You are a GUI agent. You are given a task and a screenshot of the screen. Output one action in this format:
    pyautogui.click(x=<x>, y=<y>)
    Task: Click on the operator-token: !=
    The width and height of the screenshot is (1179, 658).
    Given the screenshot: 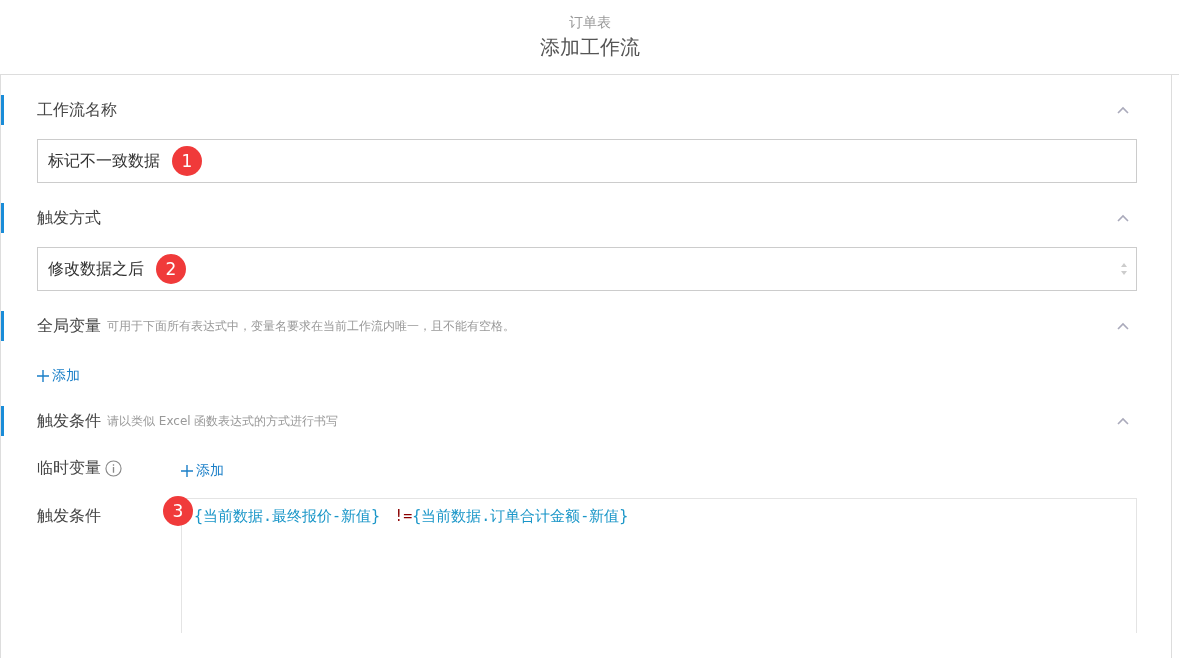 What is the action you would take?
    pyautogui.click(x=403, y=516)
    